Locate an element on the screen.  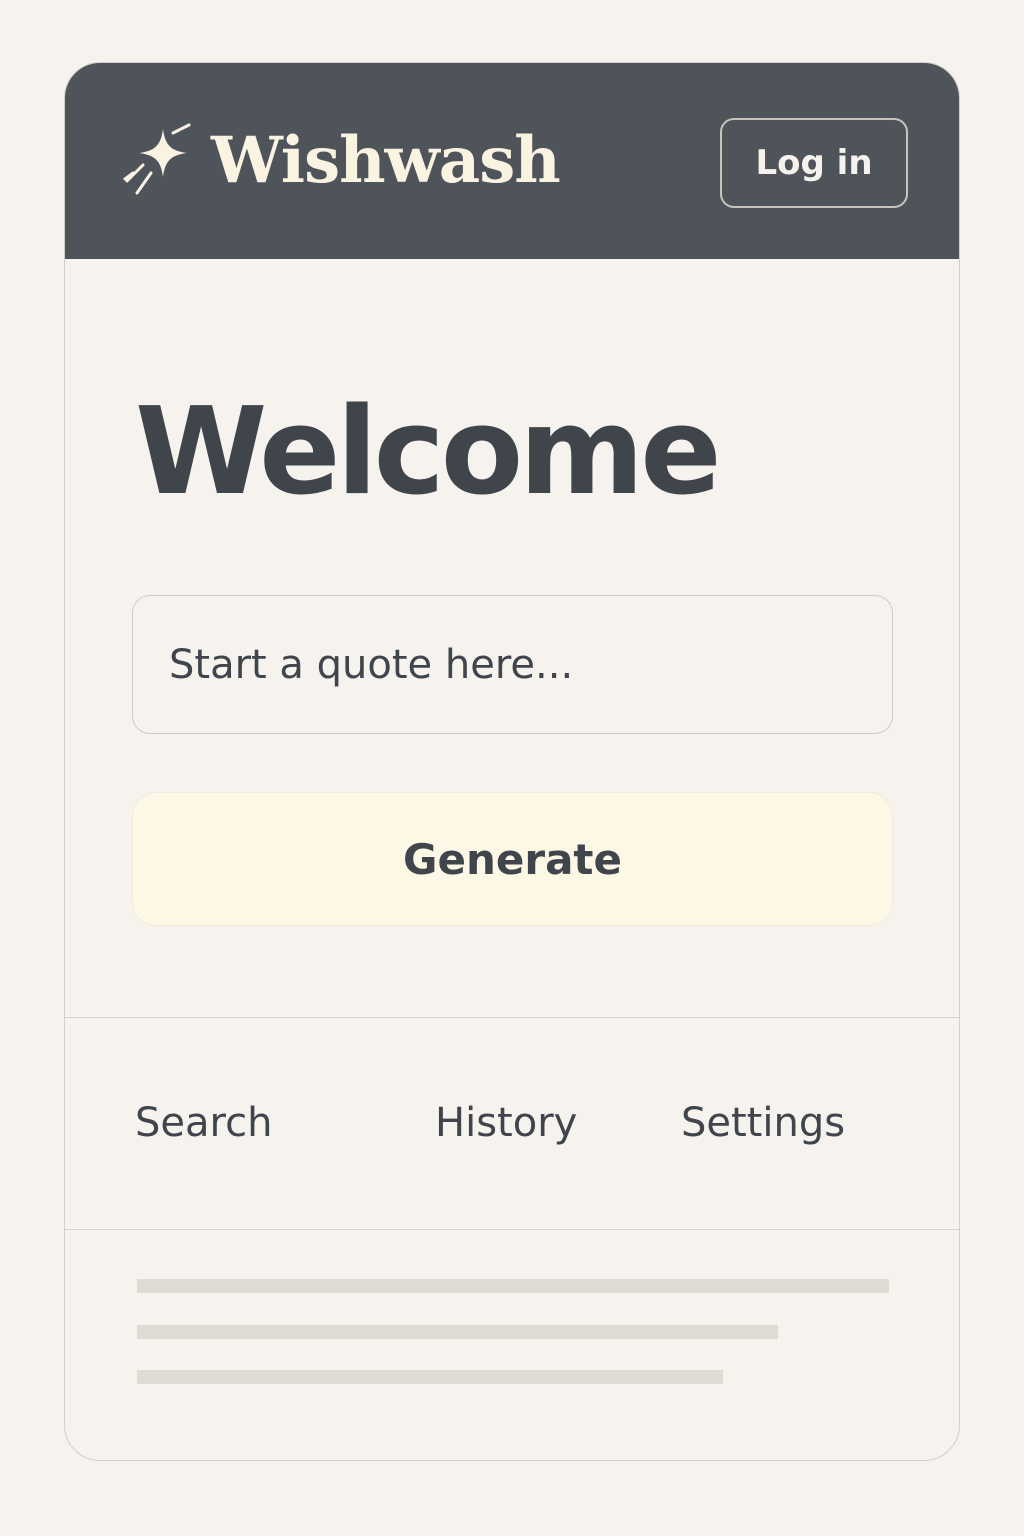
page-title: Welcome is located at coordinates (428, 452).